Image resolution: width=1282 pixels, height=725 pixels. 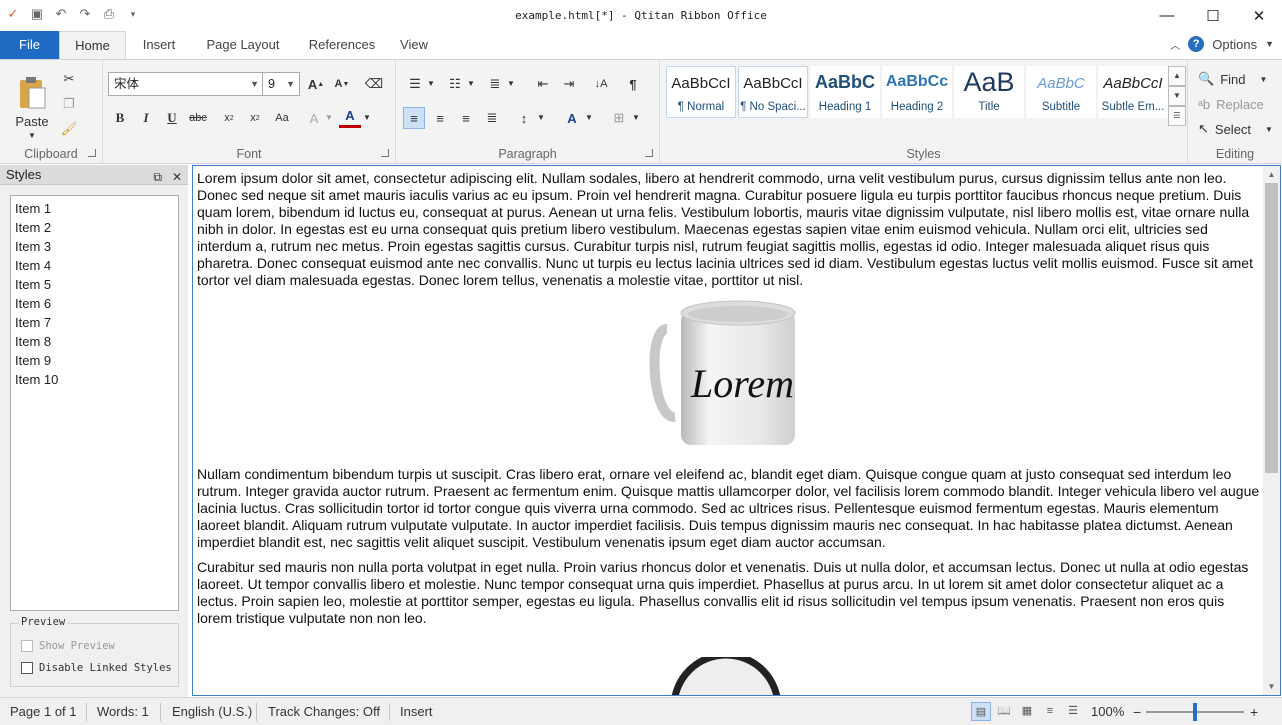 I want to click on list-item: Item 2, so click(x=94, y=227).